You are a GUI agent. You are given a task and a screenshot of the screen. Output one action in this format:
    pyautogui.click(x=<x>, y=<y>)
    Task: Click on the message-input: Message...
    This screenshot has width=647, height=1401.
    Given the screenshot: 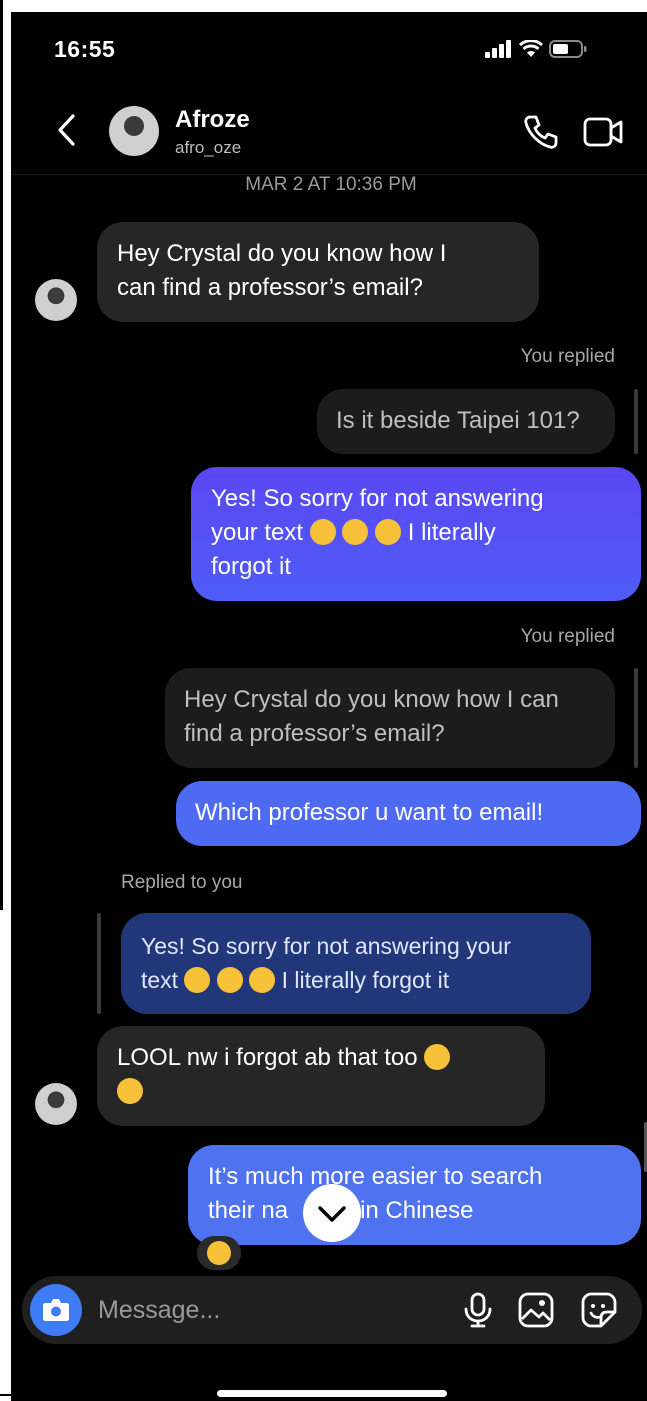 What is the action you would take?
    pyautogui.click(x=159, y=1310)
    